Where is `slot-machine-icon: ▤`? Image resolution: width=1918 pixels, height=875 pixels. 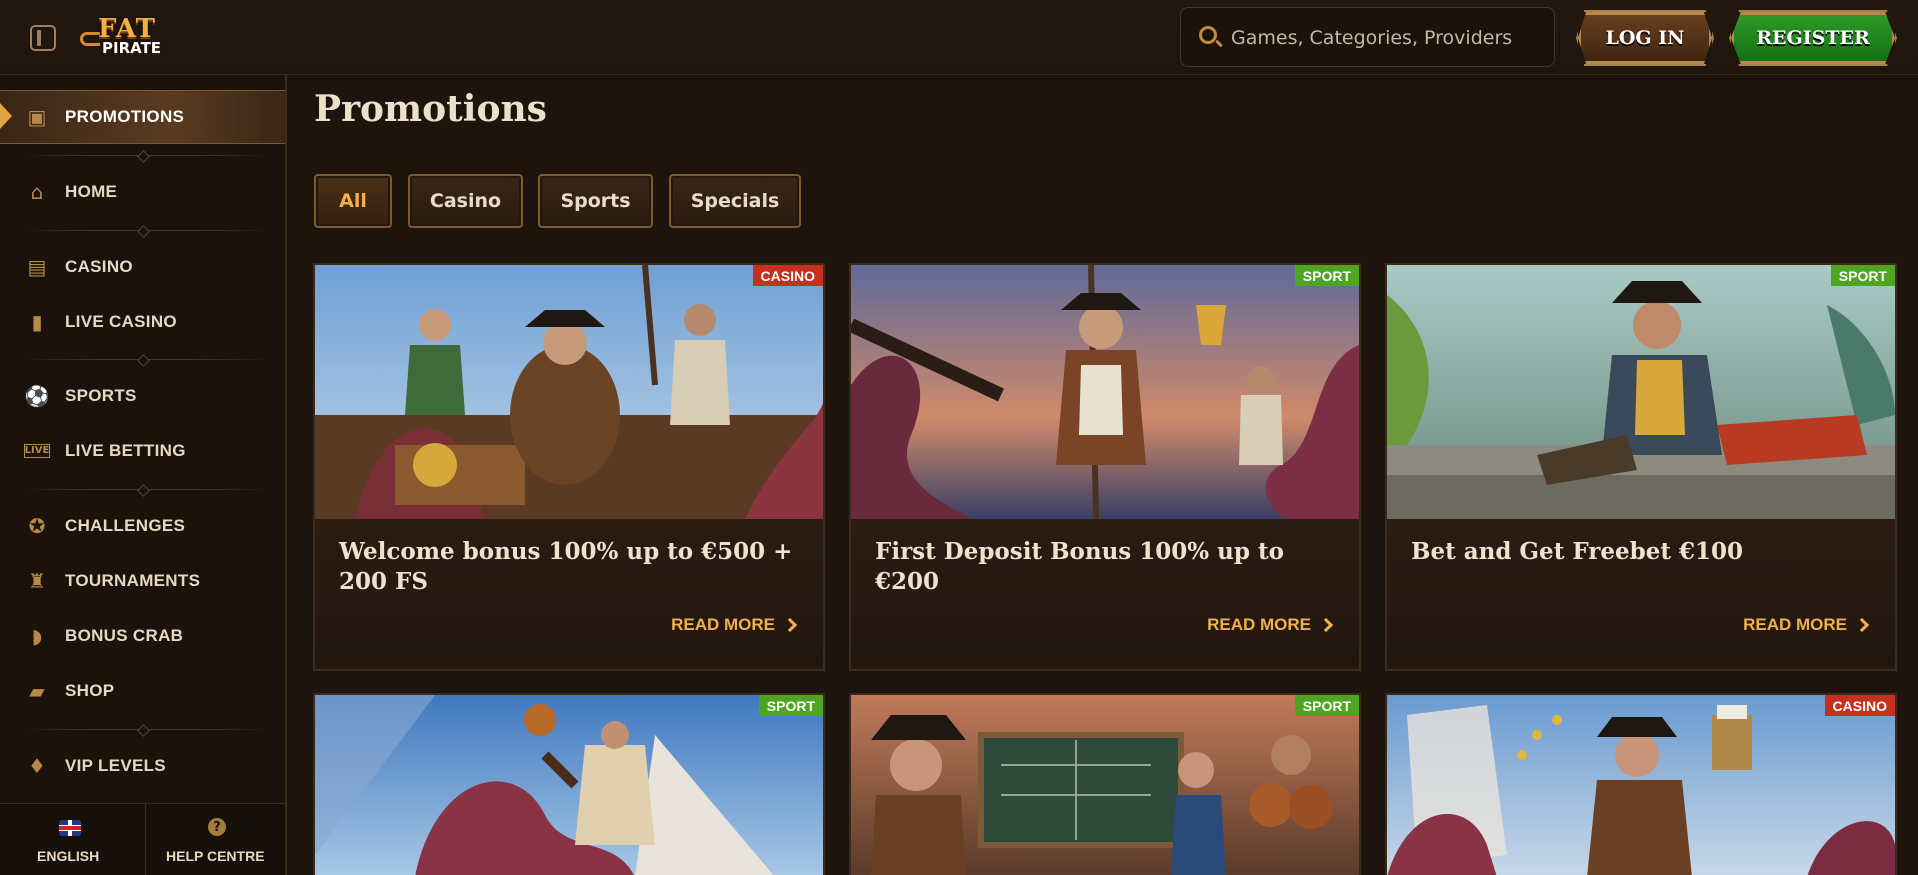
slot-machine-icon: ▤ is located at coordinates (37, 267).